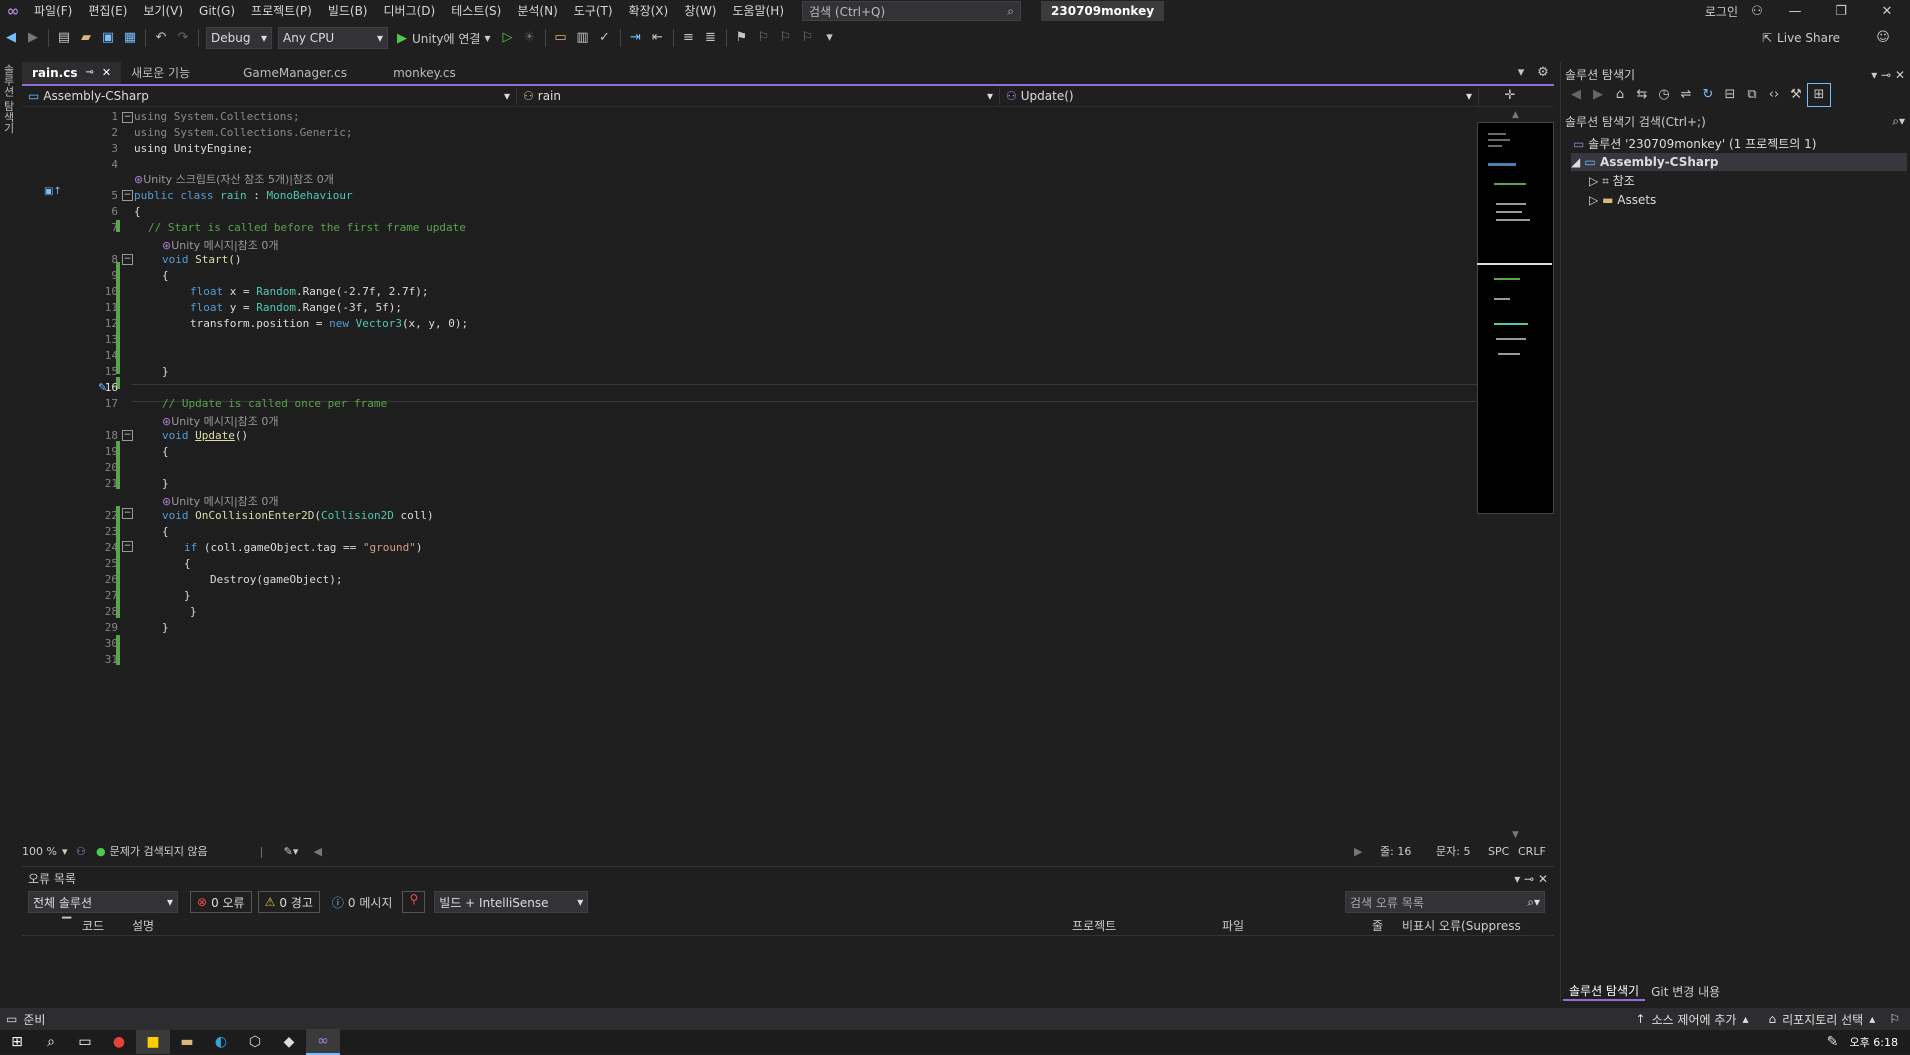  What do you see at coordinates (742, 38) in the screenshot?
I see `bookmark-icon: ⚑` at bounding box center [742, 38].